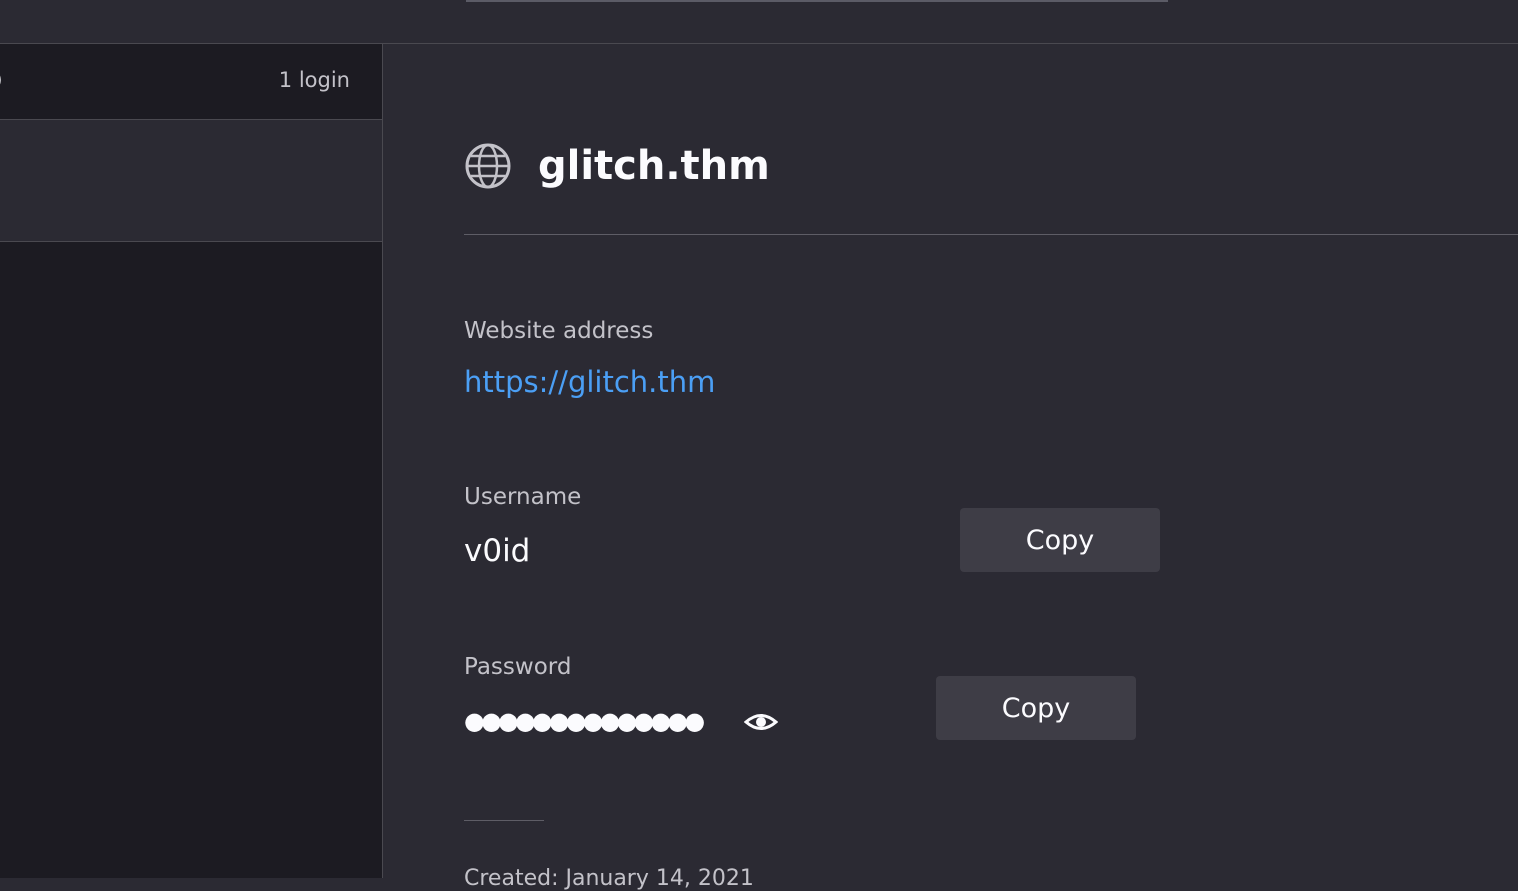 The image size is (1518, 891). I want to click on password-label: Password, so click(518, 667).